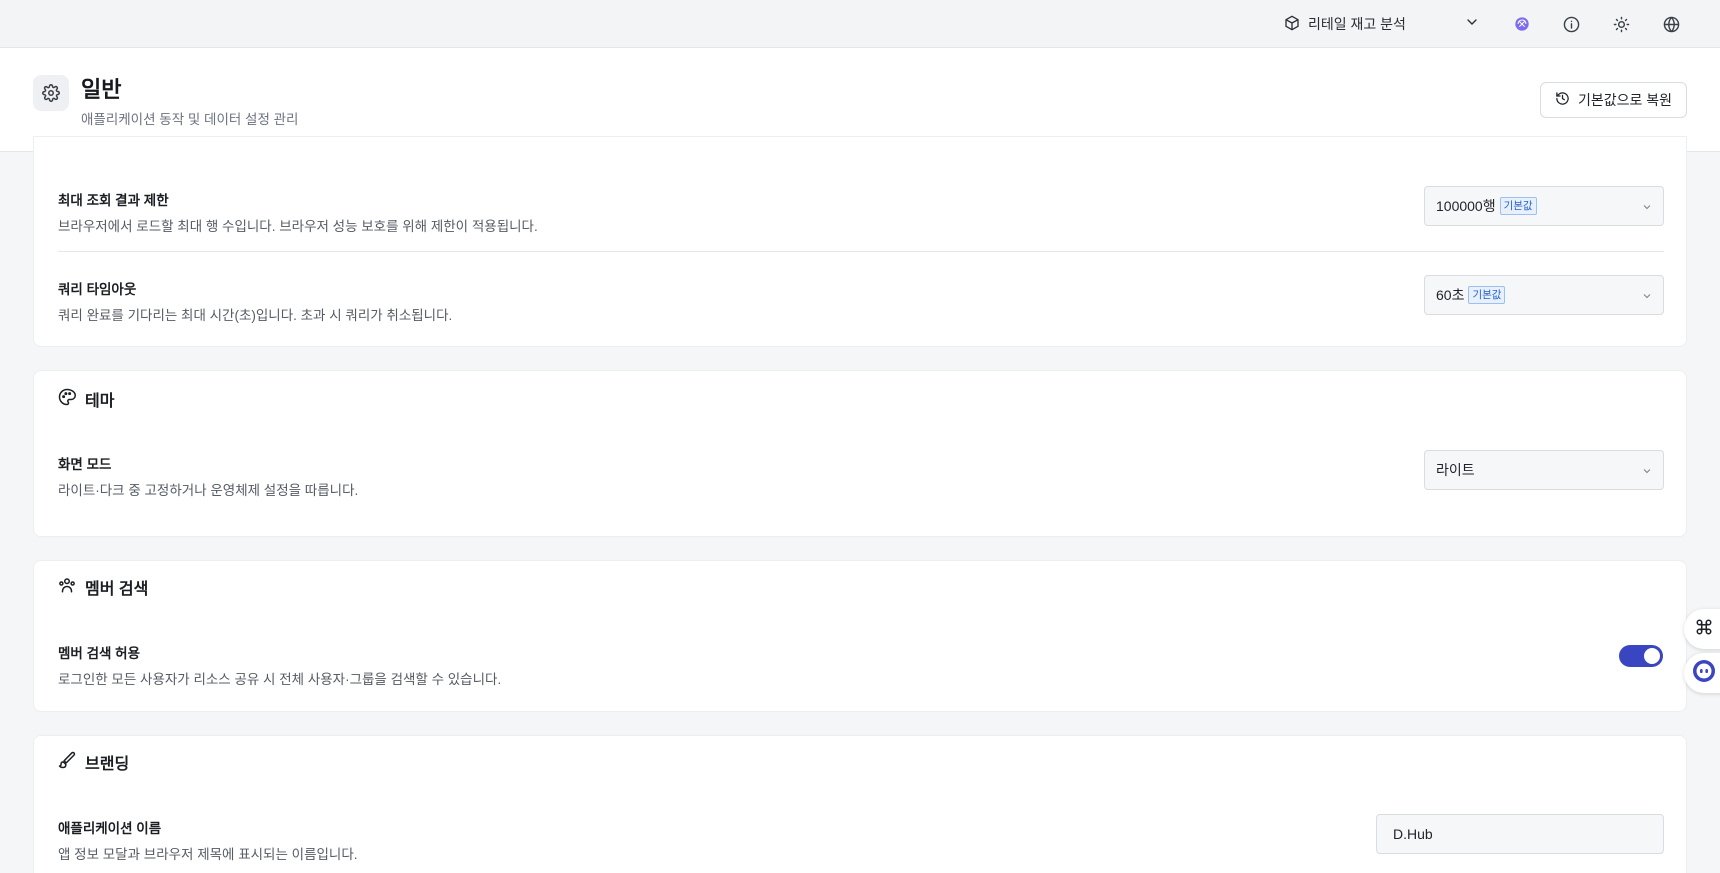 The height and width of the screenshot is (873, 1720). What do you see at coordinates (1625, 100) in the screenshot?
I see `reset-defaults-label: 기본값으로 복원` at bounding box center [1625, 100].